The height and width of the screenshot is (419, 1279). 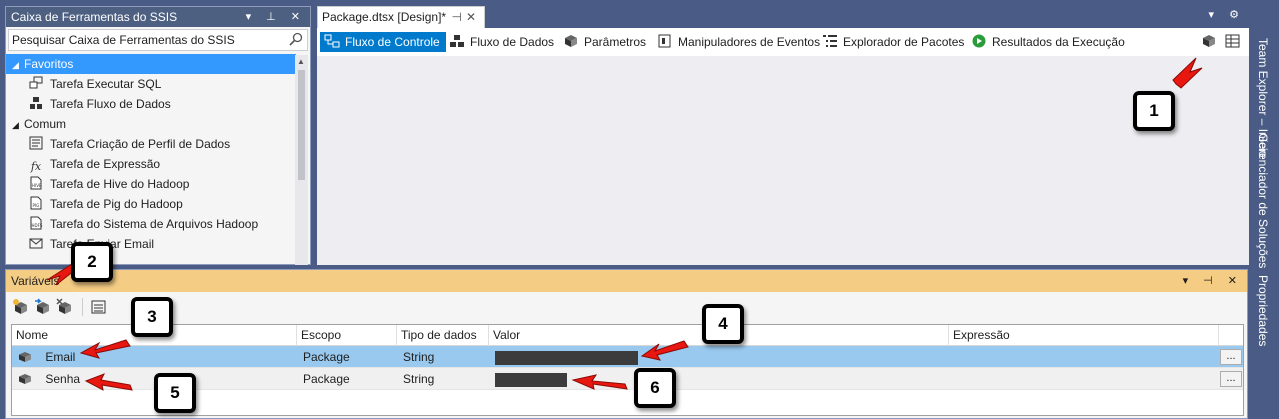 What do you see at coordinates (65, 307) in the screenshot?
I see `delete-variable-icon` at bounding box center [65, 307].